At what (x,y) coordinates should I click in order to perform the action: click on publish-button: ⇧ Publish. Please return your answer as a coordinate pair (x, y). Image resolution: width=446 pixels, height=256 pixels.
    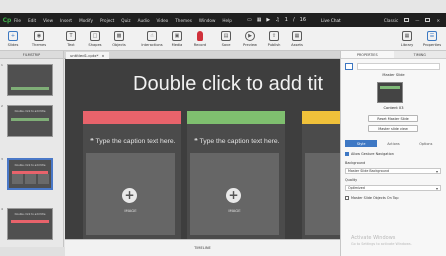
    Looking at the image, I should click on (274, 39).